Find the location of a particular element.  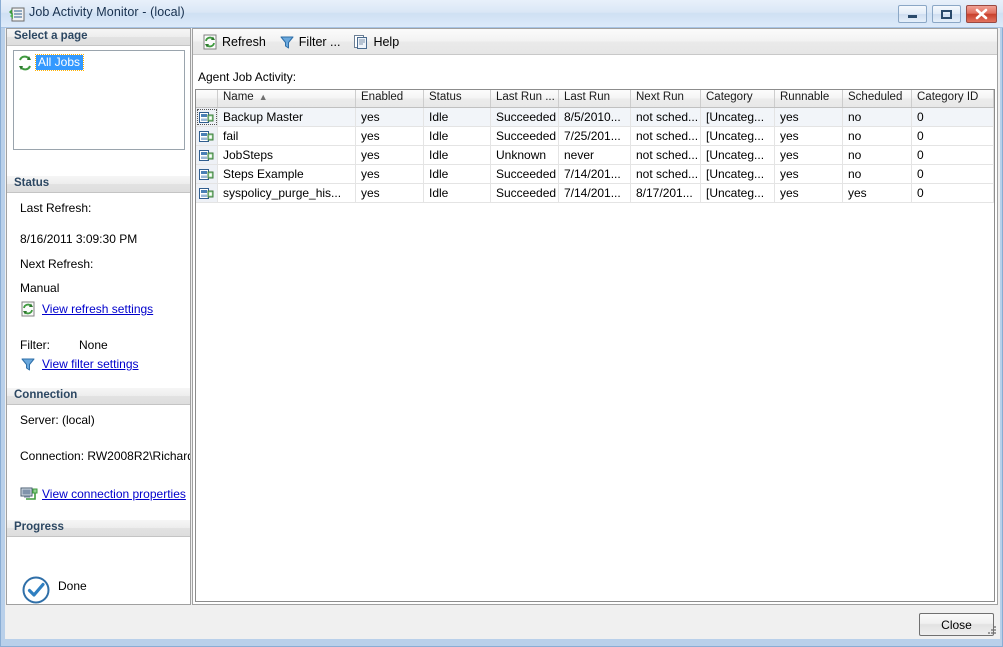

all-jobs-icon is located at coordinates (25, 63).